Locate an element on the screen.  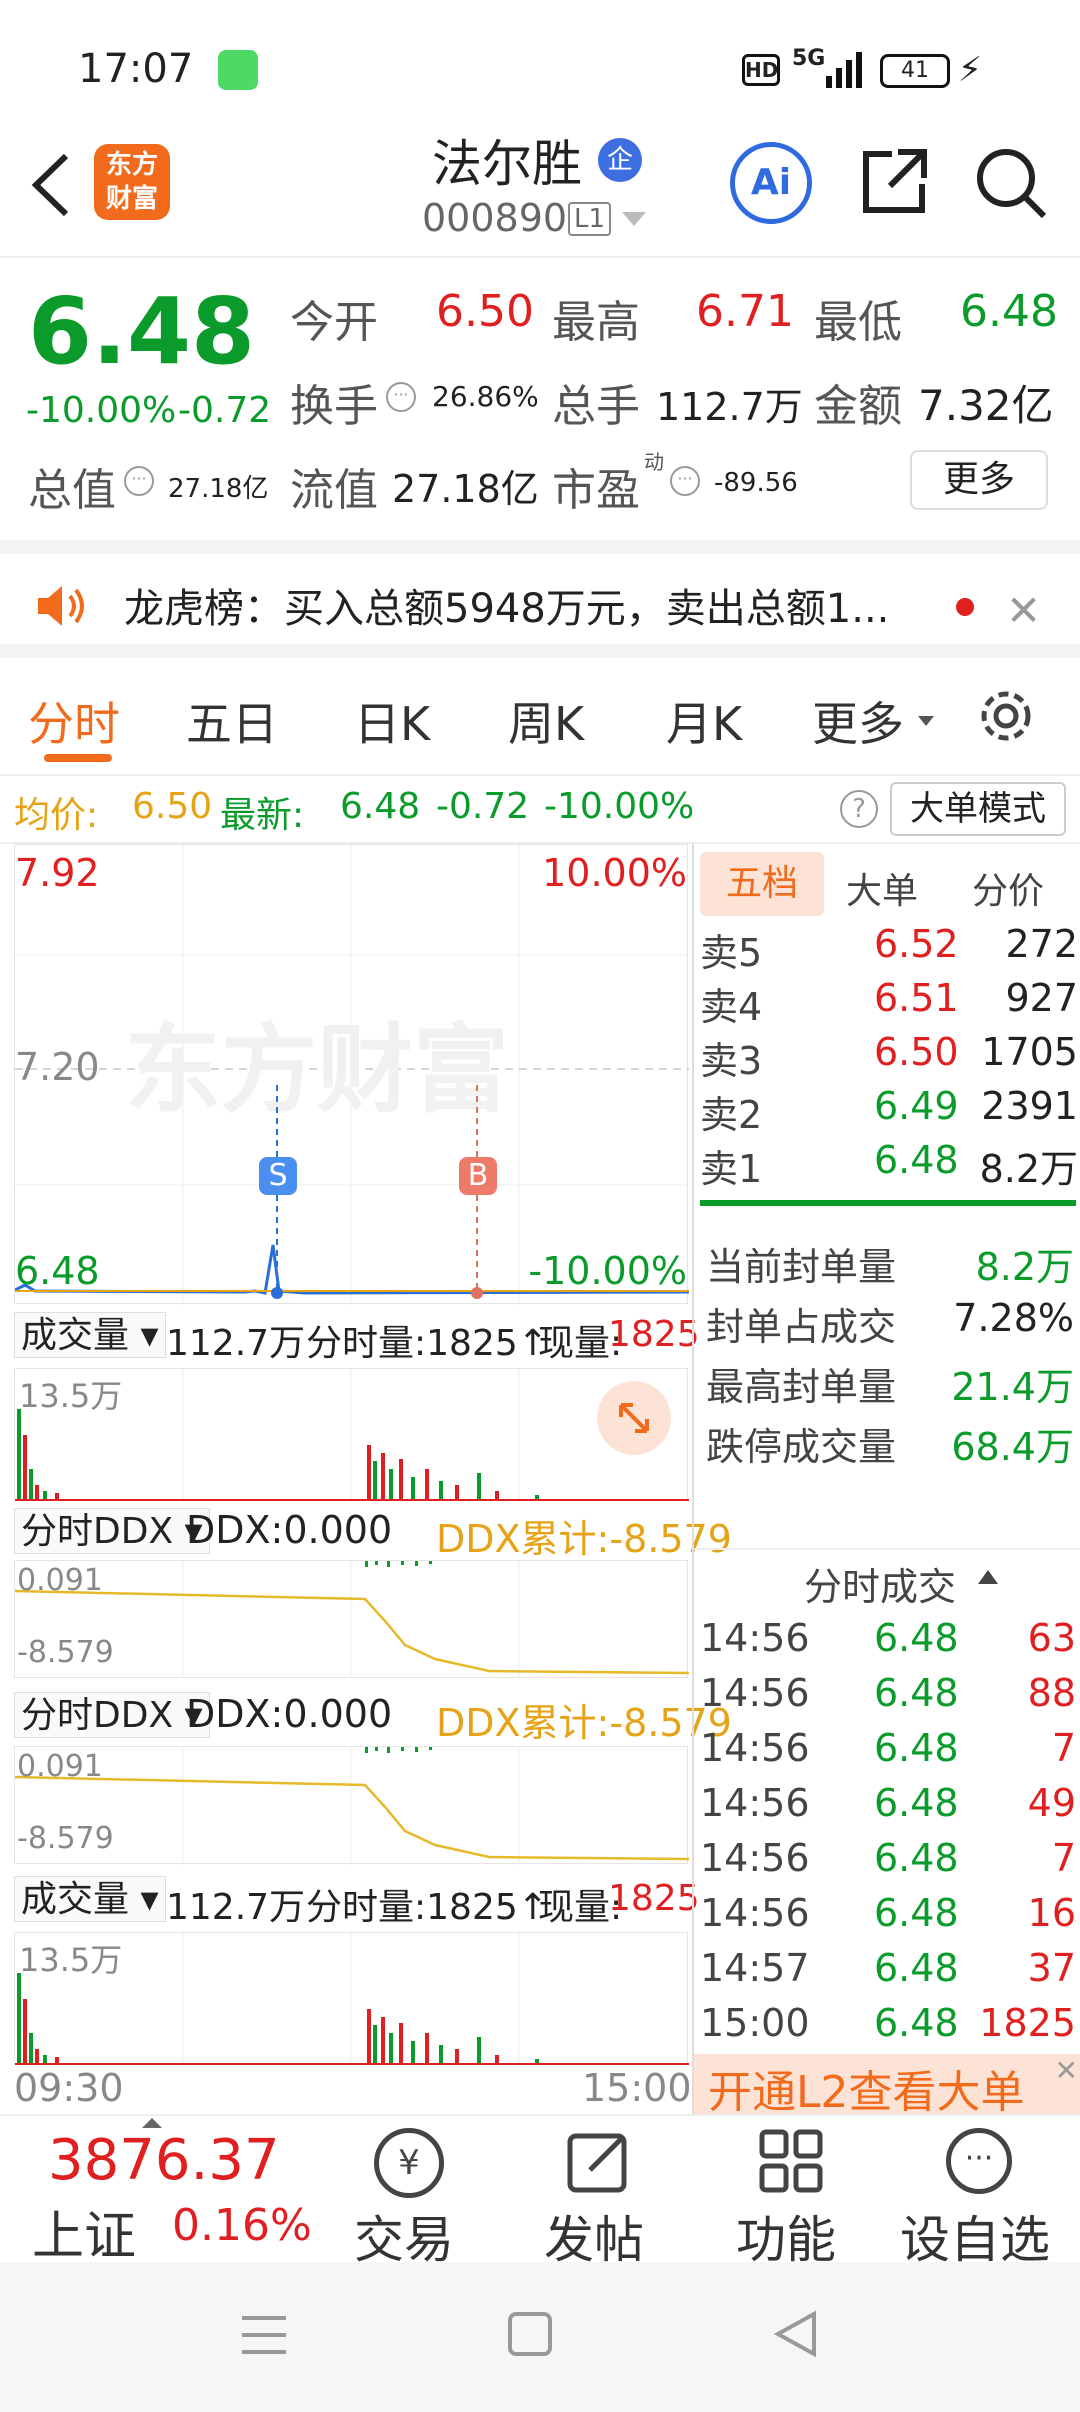
add-watchlist-button: ··· 设自选 is located at coordinates (981, 2192).